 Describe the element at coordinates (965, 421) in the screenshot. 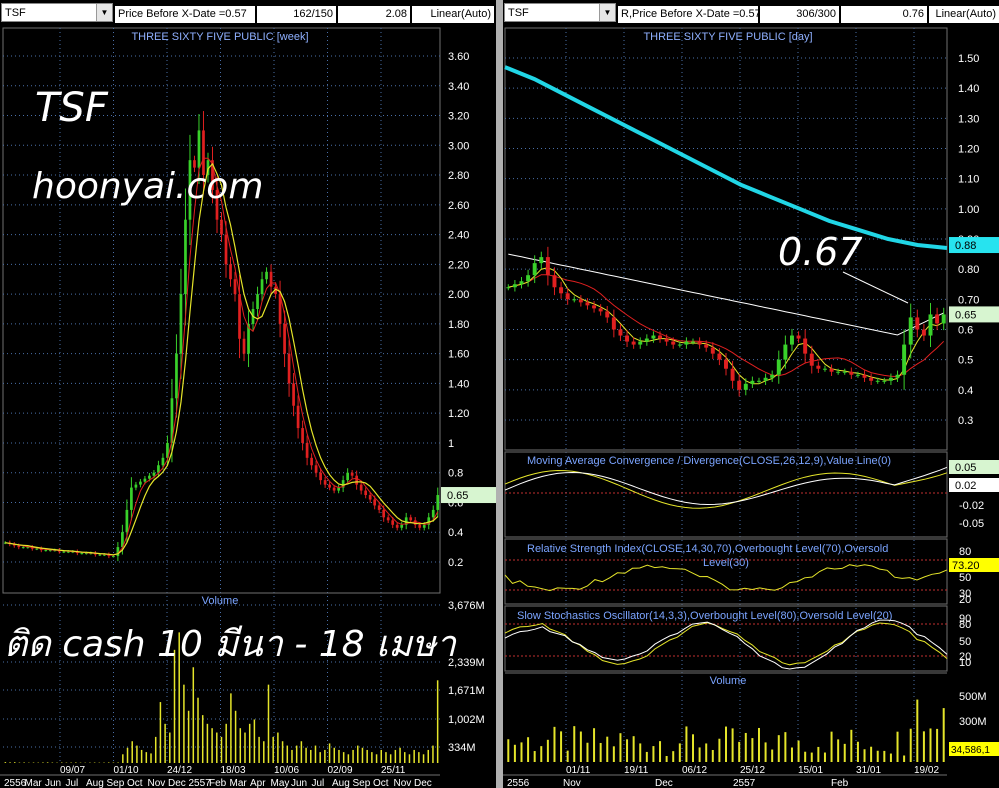

I see `y-tick-label: 0.3` at that location.